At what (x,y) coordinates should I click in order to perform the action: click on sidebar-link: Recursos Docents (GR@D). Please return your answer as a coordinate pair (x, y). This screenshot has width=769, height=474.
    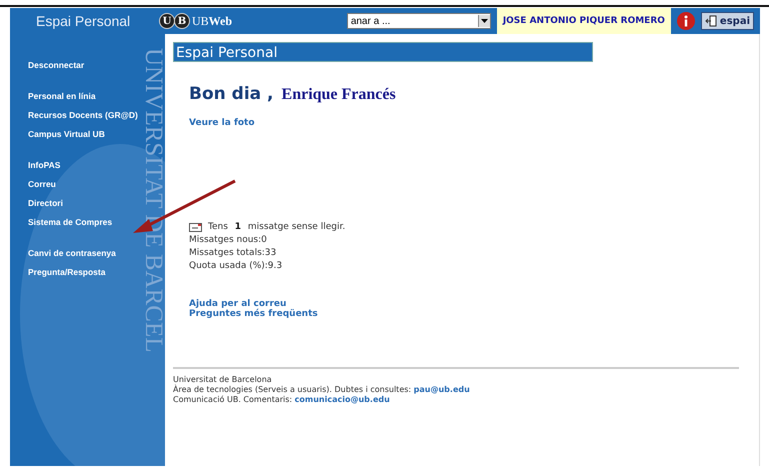
    Looking at the image, I should click on (83, 115).